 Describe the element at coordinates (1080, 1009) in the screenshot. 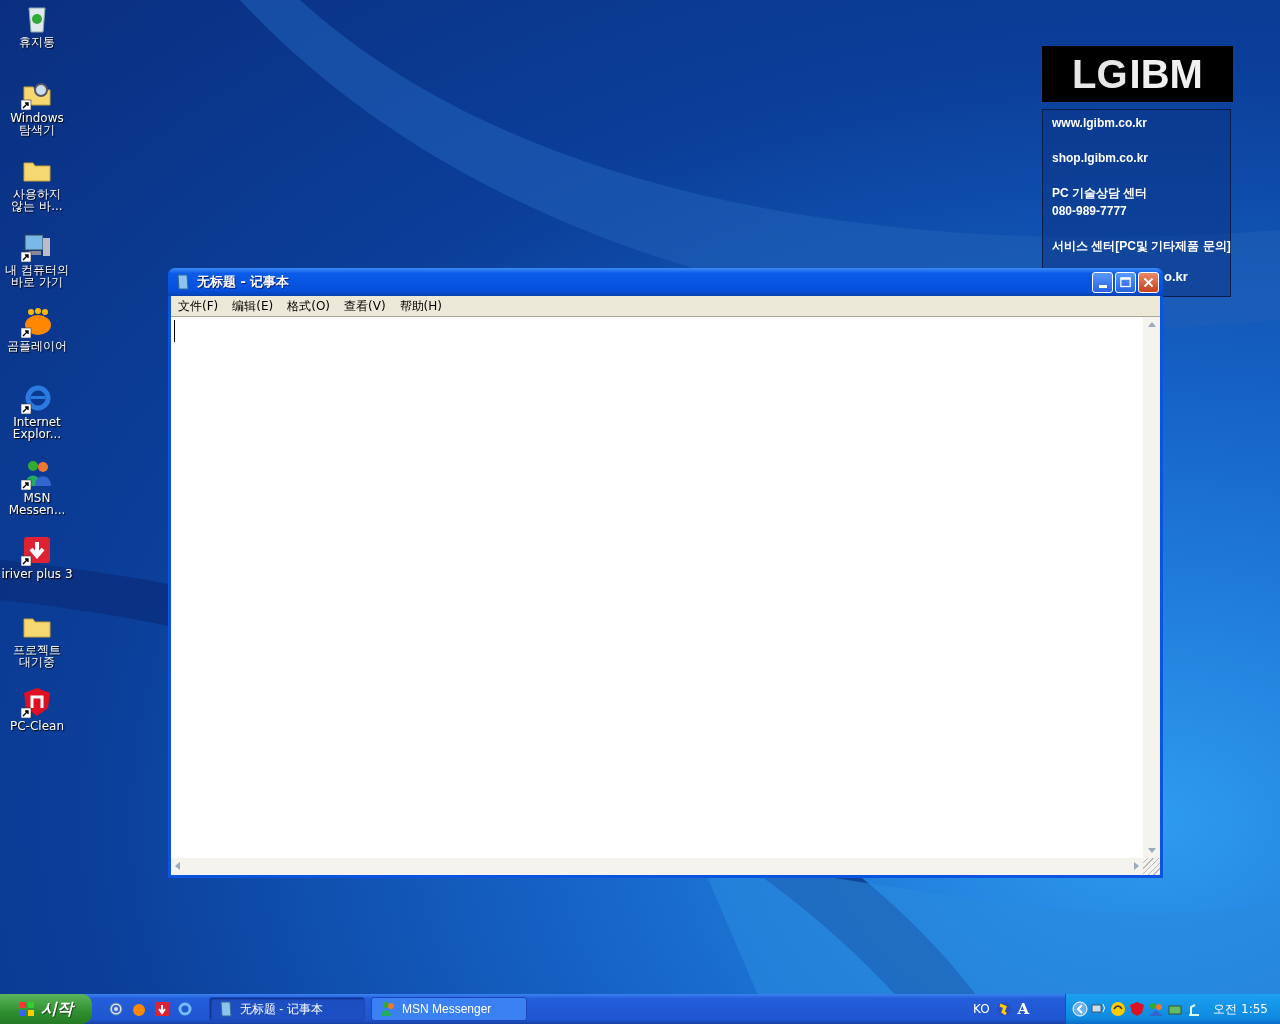

I see `chevron-icon` at that location.